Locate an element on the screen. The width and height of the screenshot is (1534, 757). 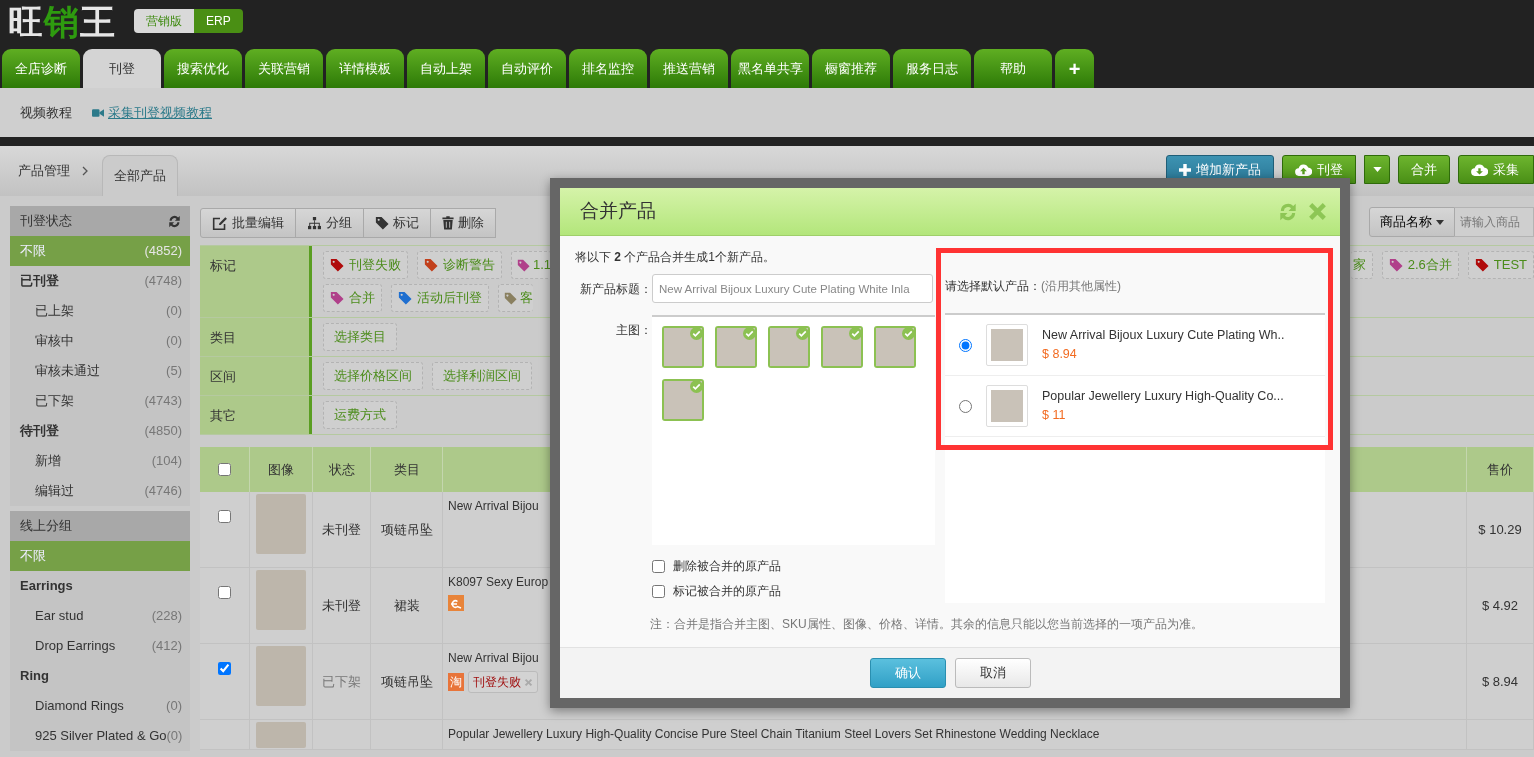
tag-filter: 2.6合并 is located at coordinates (1420, 265).